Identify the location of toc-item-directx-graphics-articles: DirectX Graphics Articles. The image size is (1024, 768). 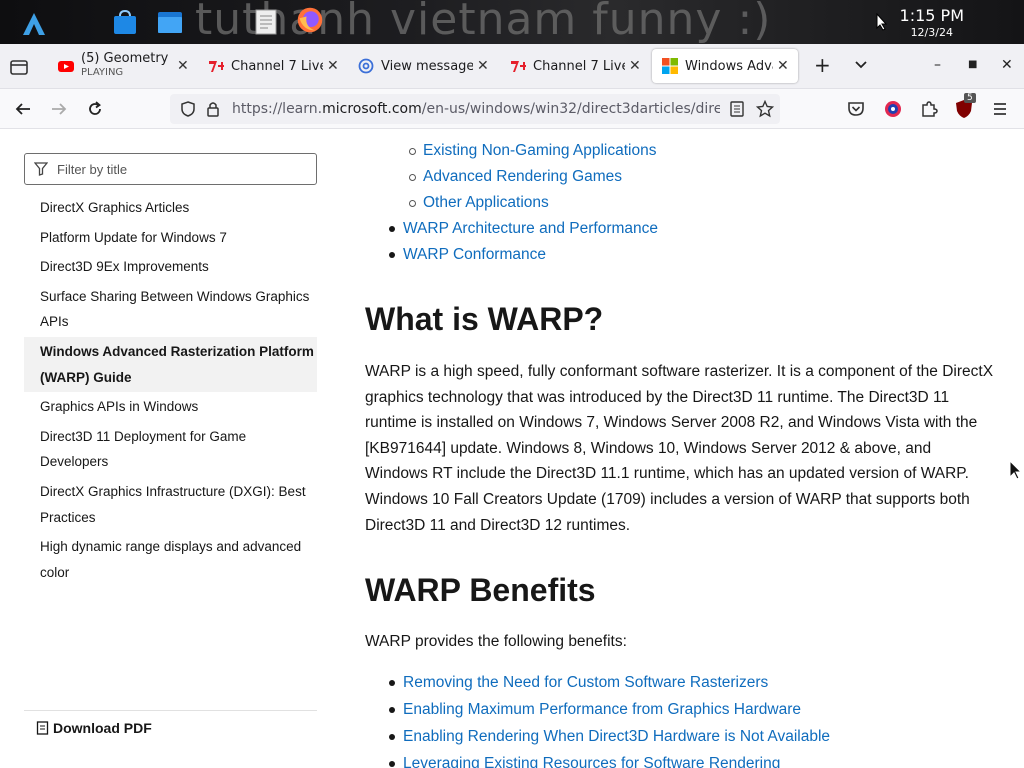
(170, 208).